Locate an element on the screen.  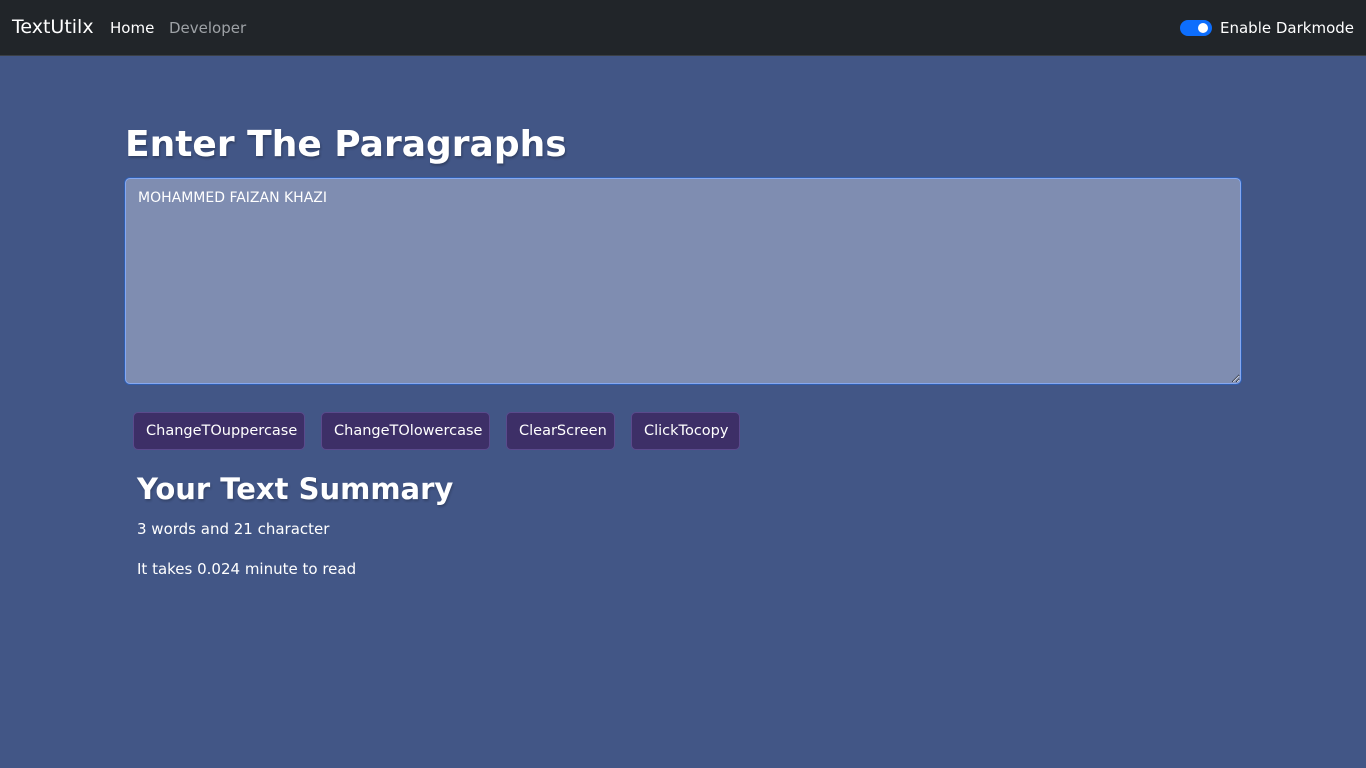
clear-screen-button: ClearScreen is located at coordinates (560, 431).